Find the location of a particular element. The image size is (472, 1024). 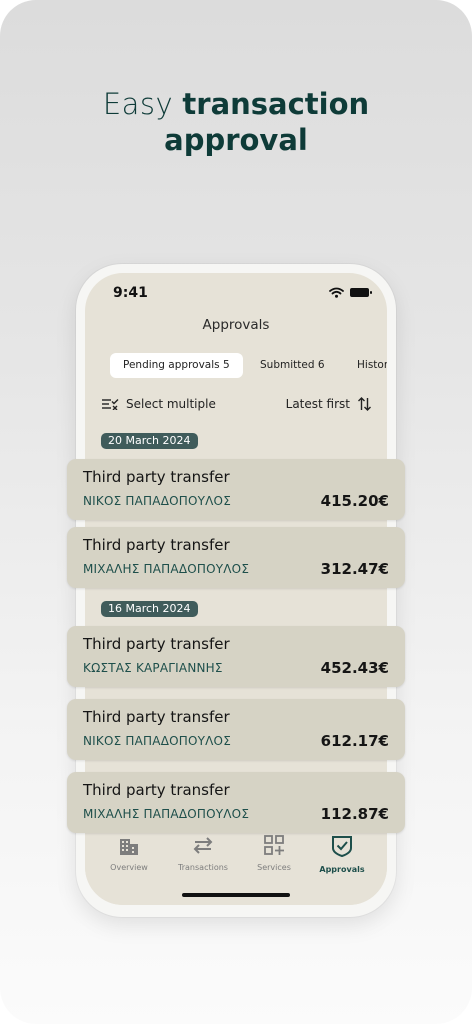

headline-bold: transaction is located at coordinates (276, 104).